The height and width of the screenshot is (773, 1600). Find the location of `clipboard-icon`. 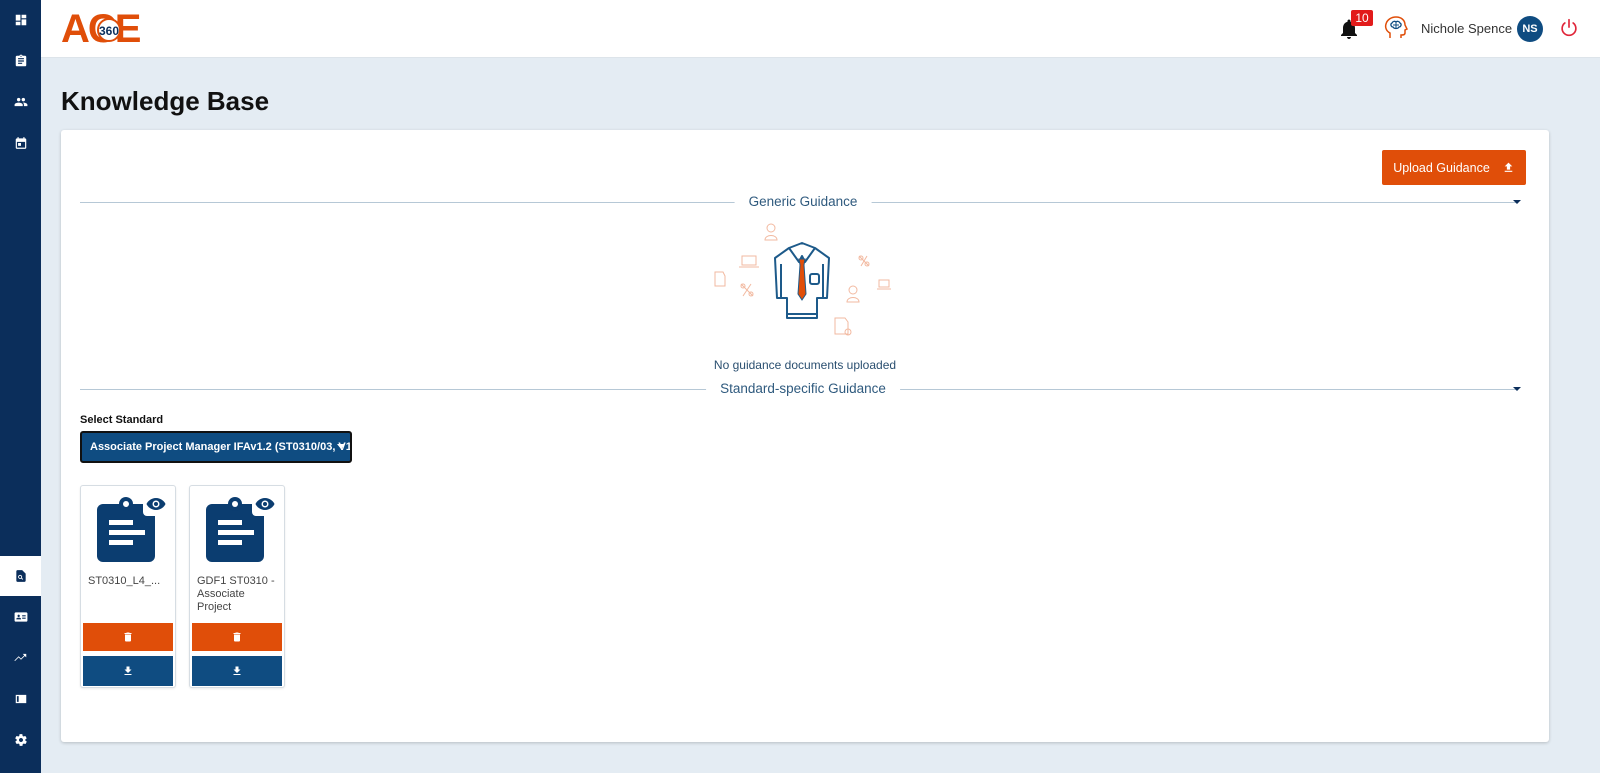

clipboard-icon is located at coordinates (20, 60).